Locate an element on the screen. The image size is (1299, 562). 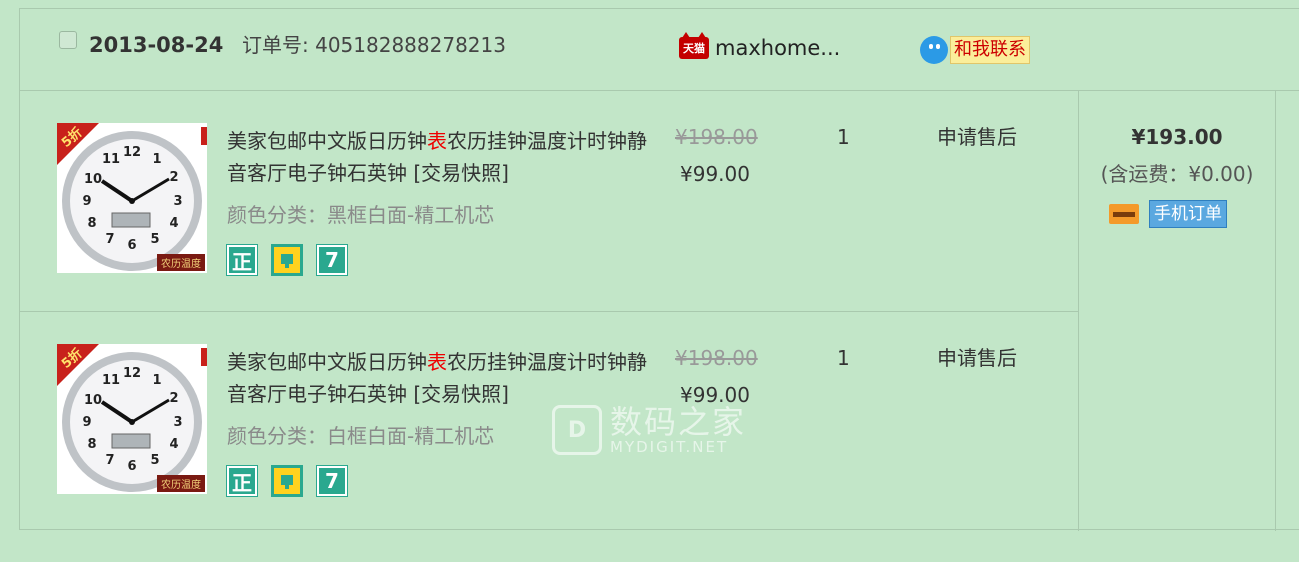
sku-info: 颜色分类：白框白面-精工机芯 is located at coordinates (361, 436).